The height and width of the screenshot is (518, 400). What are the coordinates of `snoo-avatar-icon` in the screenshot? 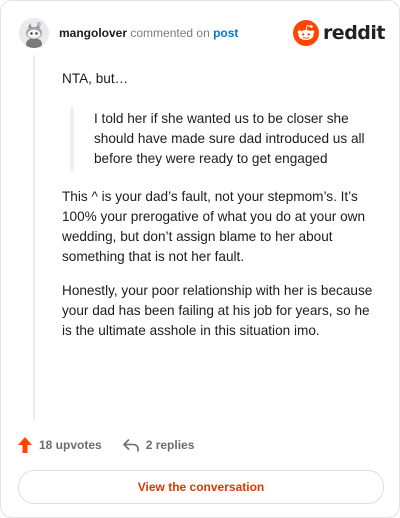 It's located at (34, 33).